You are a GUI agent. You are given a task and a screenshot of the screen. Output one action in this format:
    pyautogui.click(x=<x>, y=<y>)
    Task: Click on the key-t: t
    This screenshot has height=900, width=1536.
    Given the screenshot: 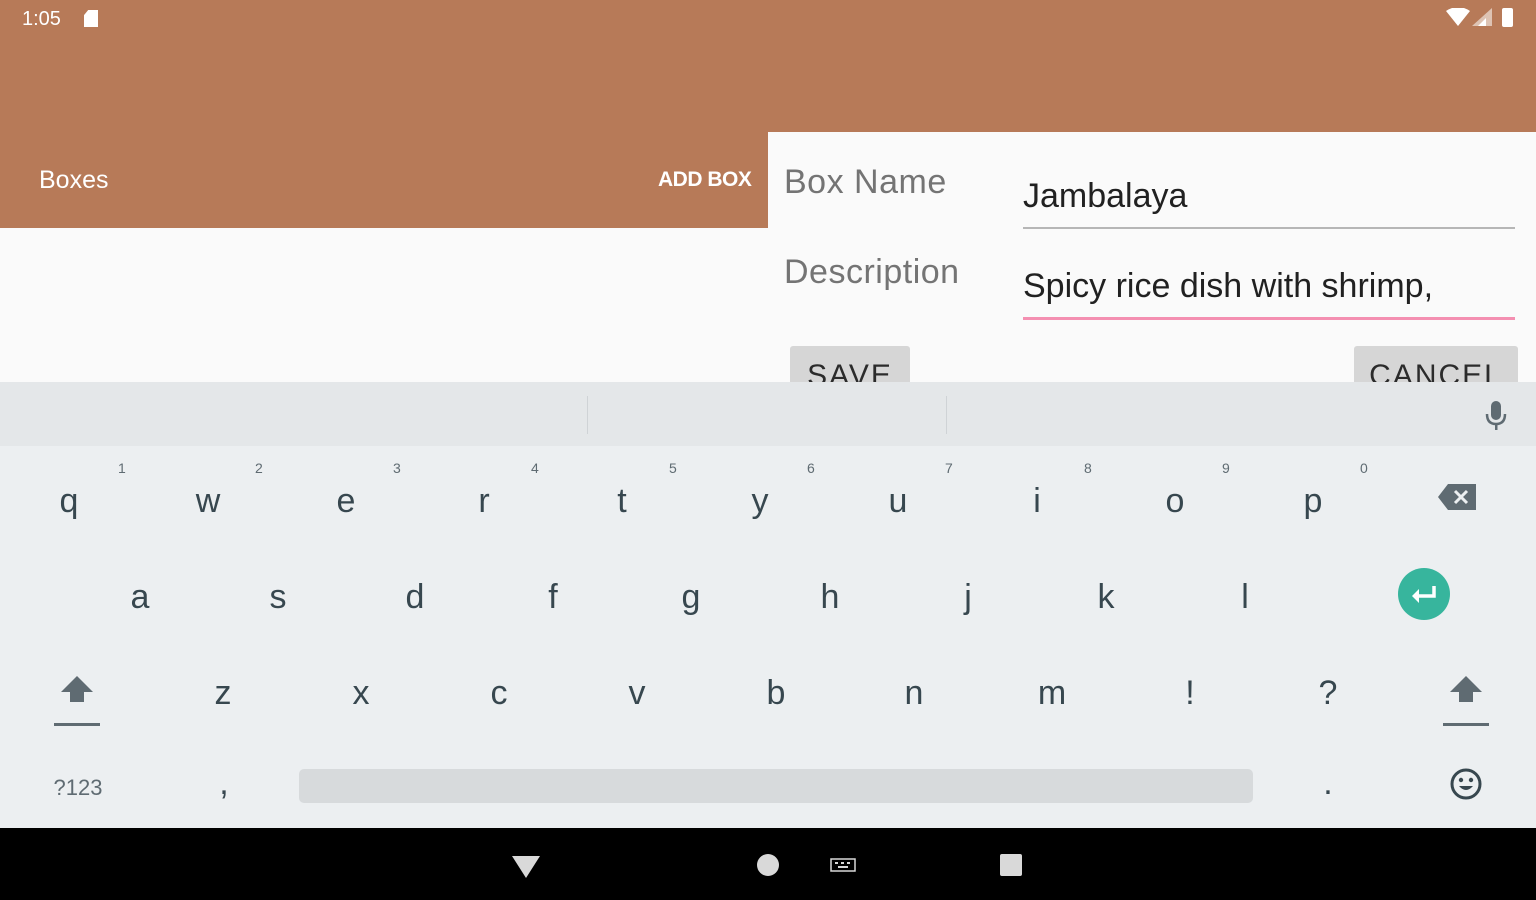 What is the action you would take?
    pyautogui.click(x=622, y=501)
    